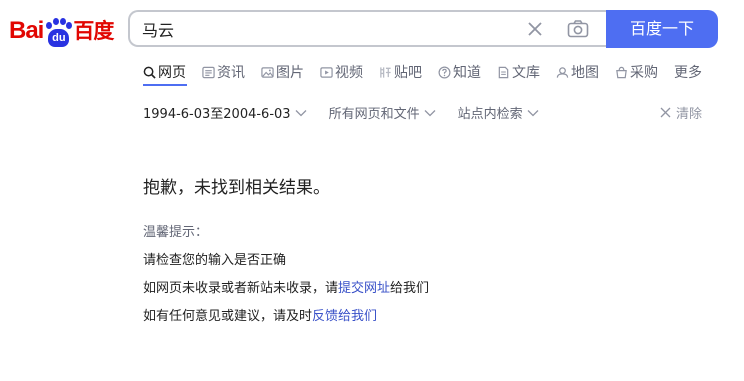 The width and height of the screenshot is (744, 381). What do you see at coordinates (364, 288) in the screenshot?
I see `submit-url-link: 提交网址` at bounding box center [364, 288].